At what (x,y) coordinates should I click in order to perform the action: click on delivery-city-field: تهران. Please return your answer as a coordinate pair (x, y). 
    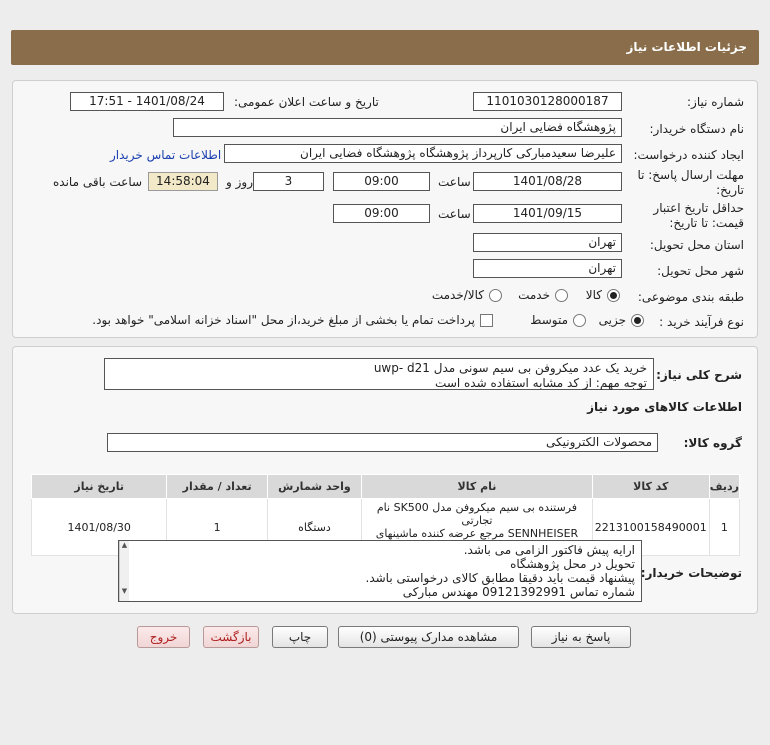
    Looking at the image, I should click on (547, 268).